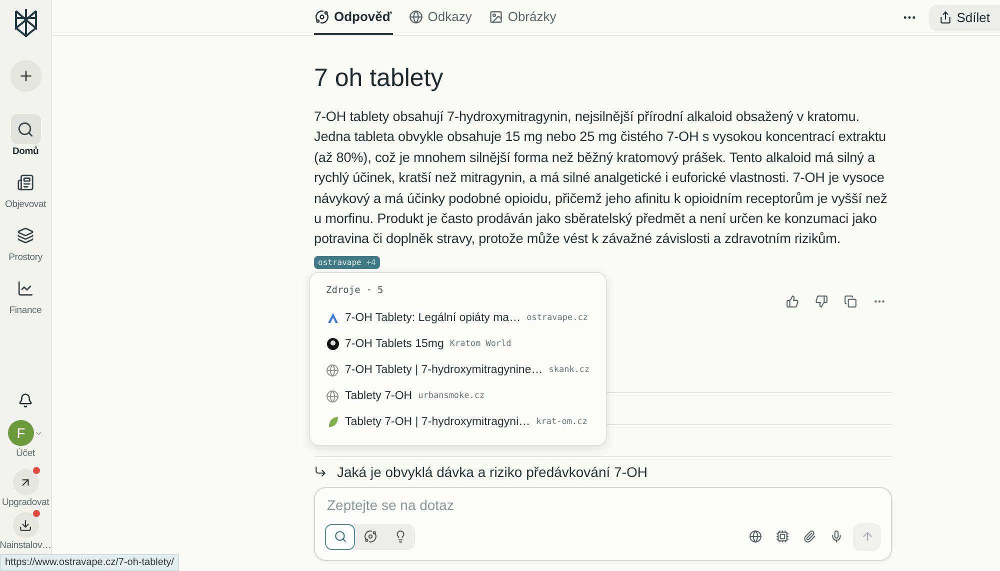 The width and height of the screenshot is (1000, 571). Describe the element at coordinates (495, 17) in the screenshot. I see `image-icon` at that location.